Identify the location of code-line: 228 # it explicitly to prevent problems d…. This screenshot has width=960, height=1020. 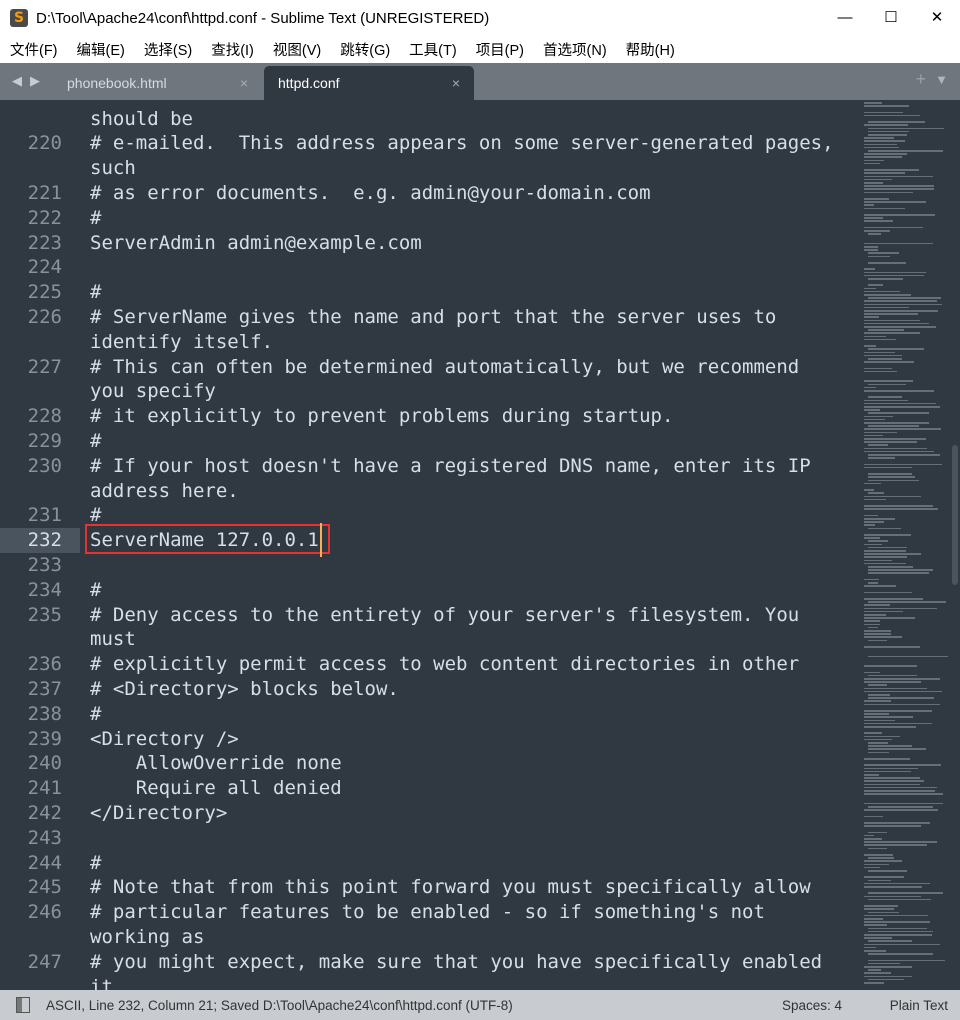
(430, 416).